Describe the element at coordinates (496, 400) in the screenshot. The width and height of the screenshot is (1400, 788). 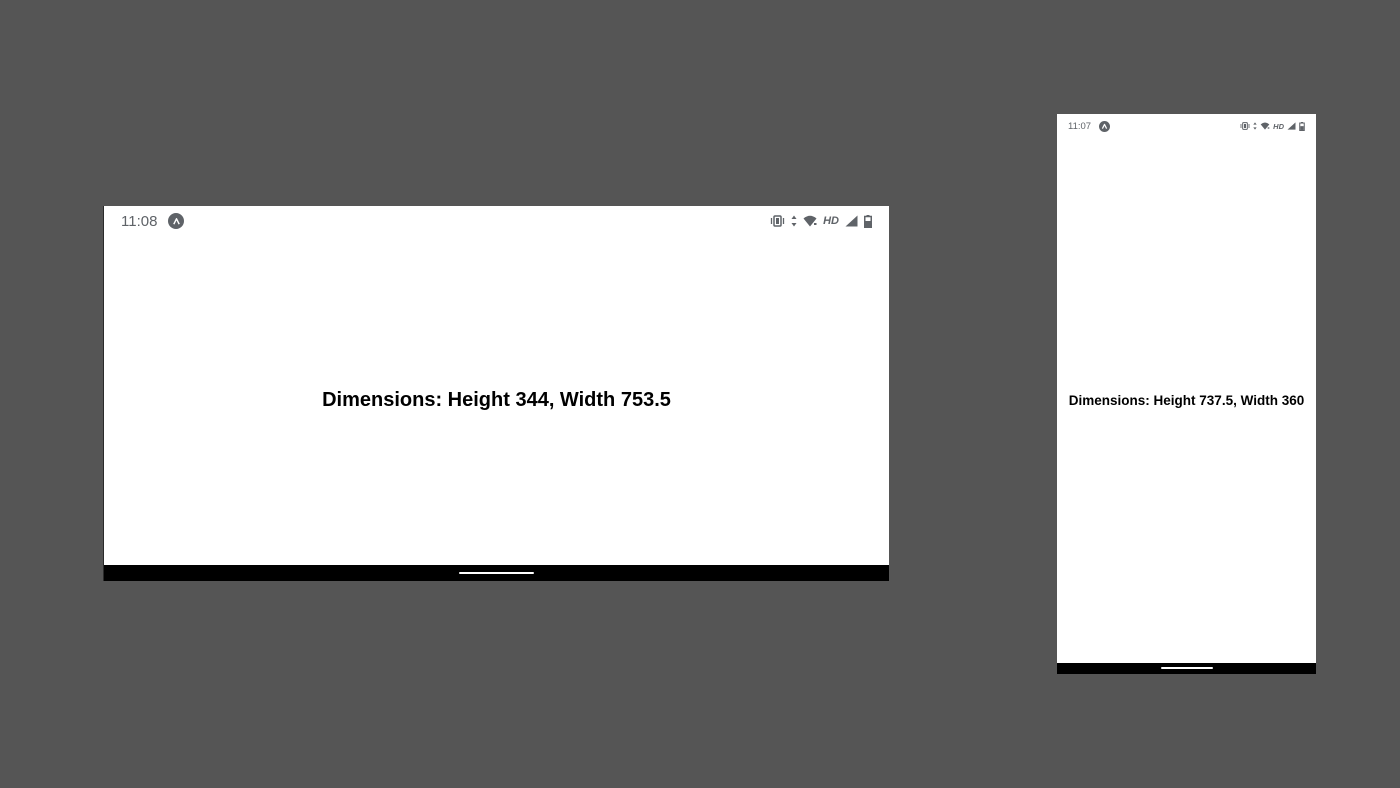
I see `dimensions-text: Dimensions: Height 344, Width 753.5` at that location.